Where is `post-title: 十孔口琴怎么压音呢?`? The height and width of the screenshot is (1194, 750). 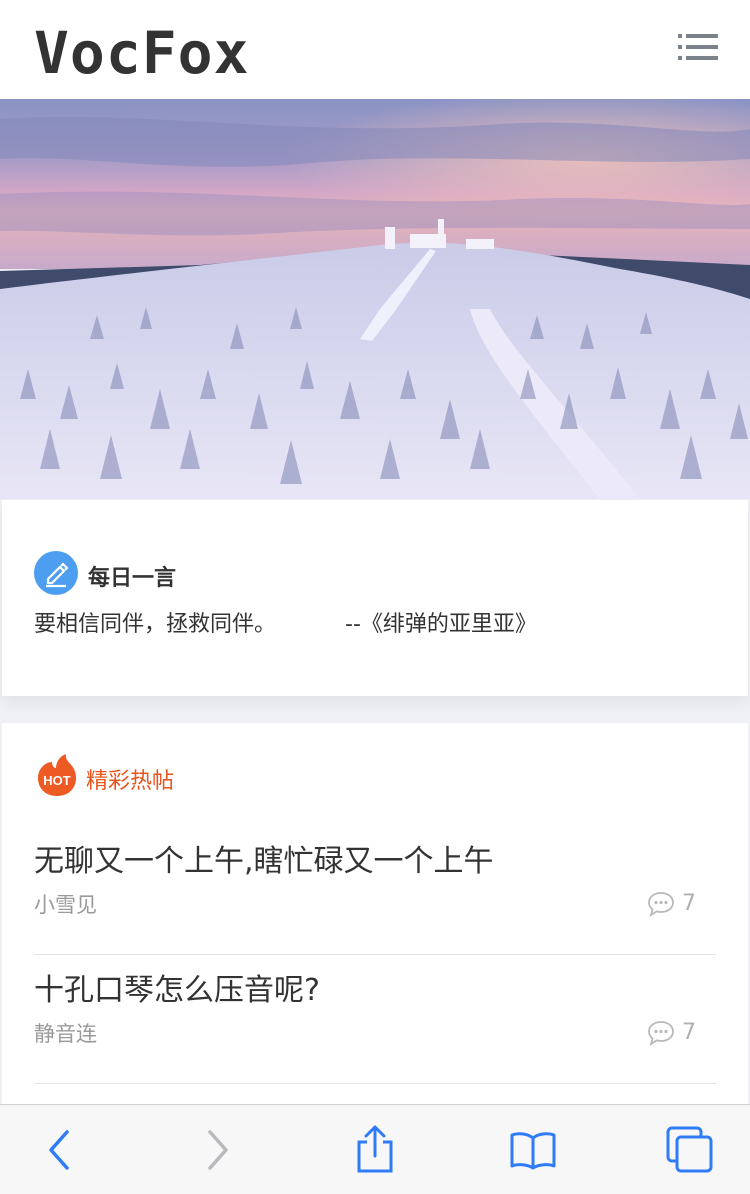
post-title: 十孔口琴怎么压音呢? is located at coordinates (177, 991).